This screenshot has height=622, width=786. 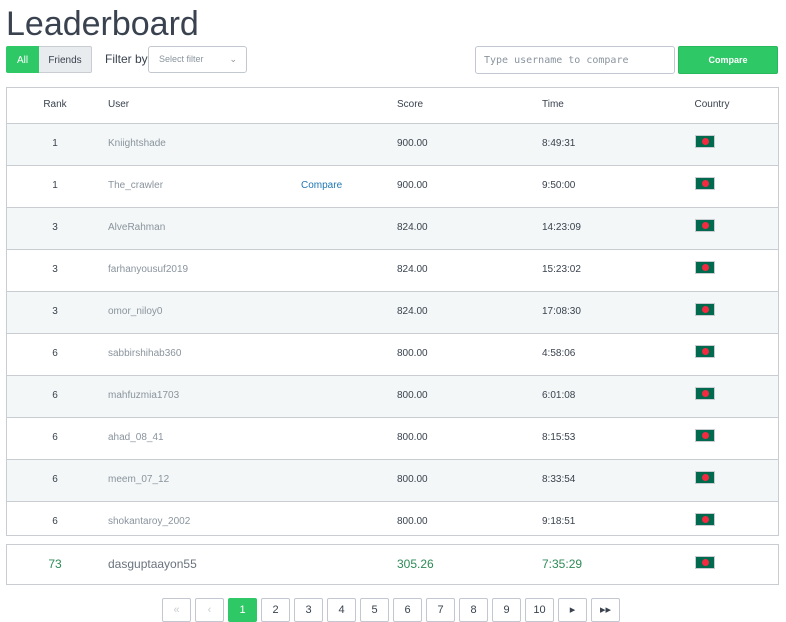 What do you see at coordinates (55, 104) in the screenshot?
I see `header-rank: Rank` at bounding box center [55, 104].